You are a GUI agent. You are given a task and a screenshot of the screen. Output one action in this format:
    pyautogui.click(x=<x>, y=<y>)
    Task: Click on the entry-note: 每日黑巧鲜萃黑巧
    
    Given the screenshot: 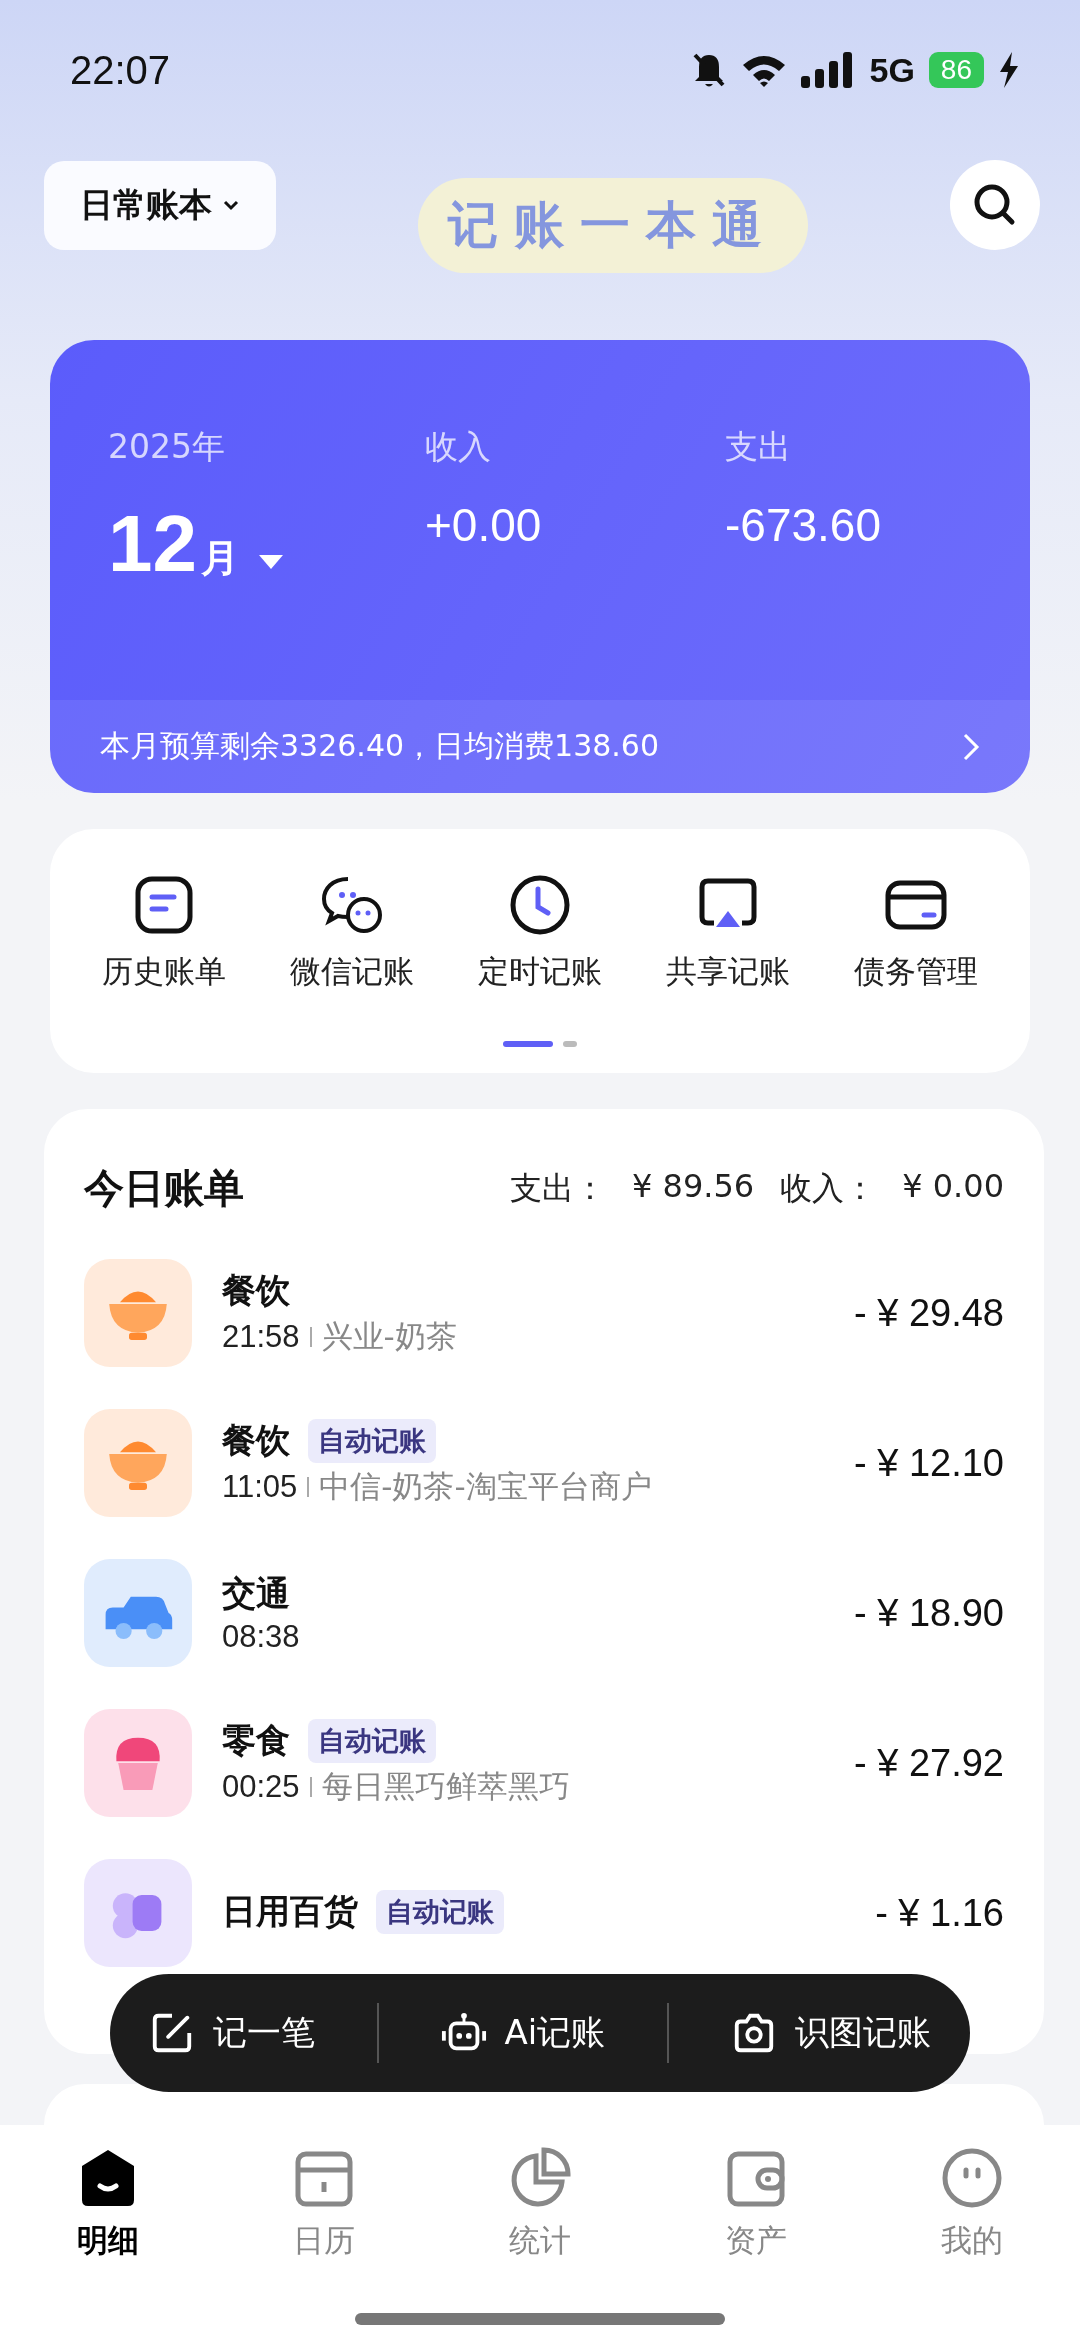 What is the action you would take?
    pyautogui.click(x=445, y=1786)
    